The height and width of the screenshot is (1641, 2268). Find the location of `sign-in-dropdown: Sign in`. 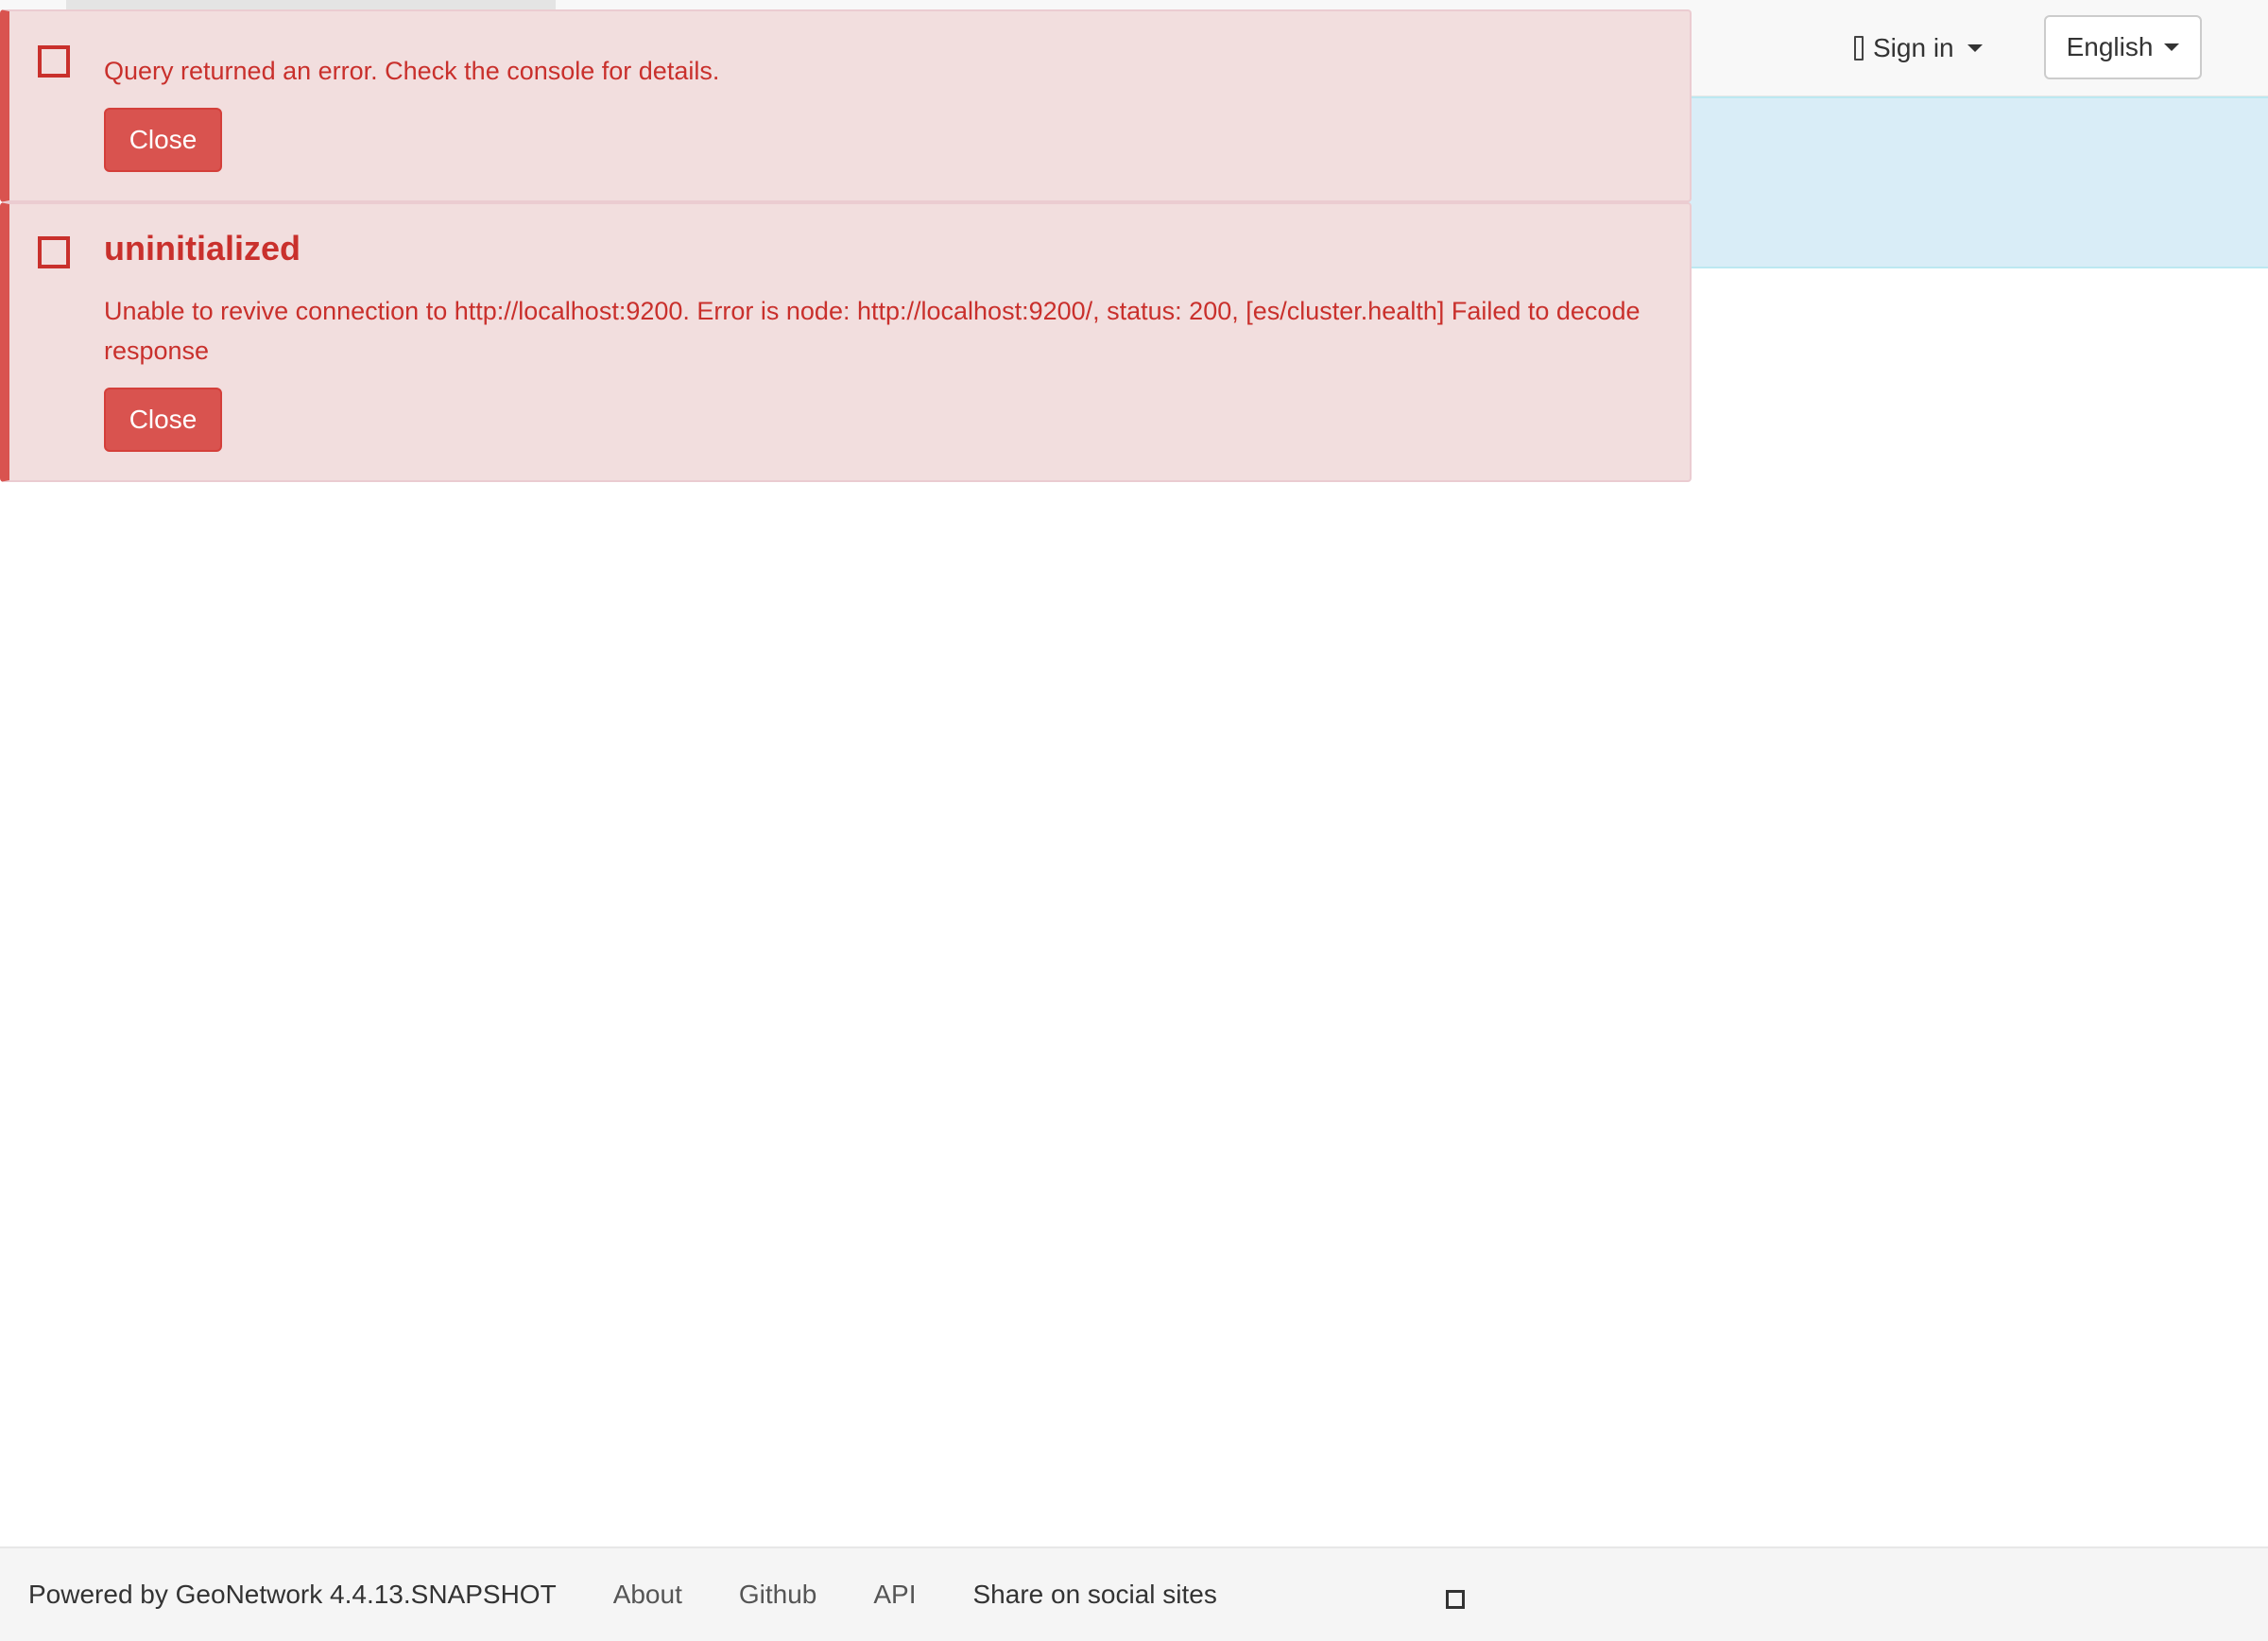

sign-in-dropdown: Sign in is located at coordinates (1918, 48).